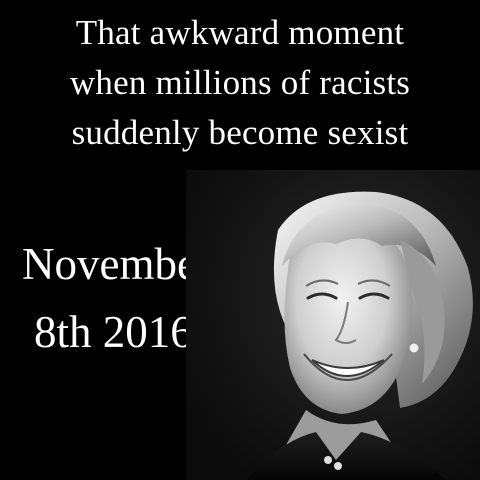  Describe the element at coordinates (240, 32) in the screenshot. I see `headline-line-1: That awkward moment` at that location.